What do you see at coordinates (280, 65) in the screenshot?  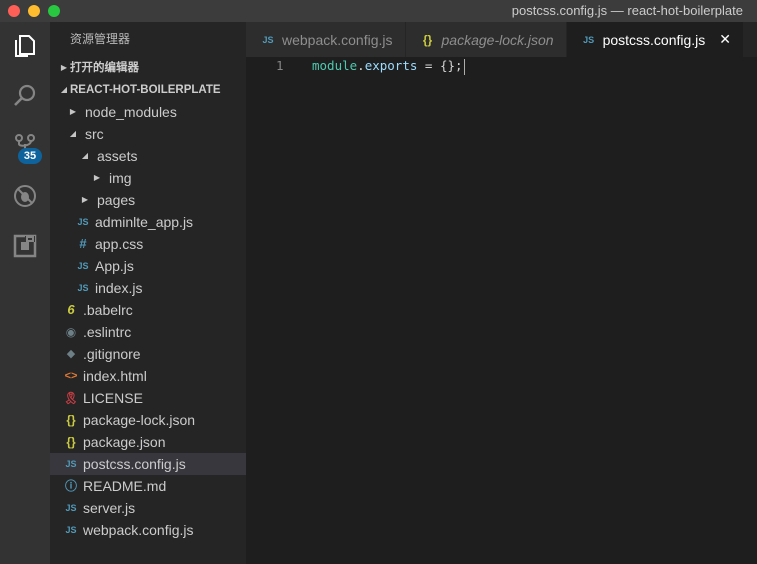 I see `line-number: 1` at bounding box center [280, 65].